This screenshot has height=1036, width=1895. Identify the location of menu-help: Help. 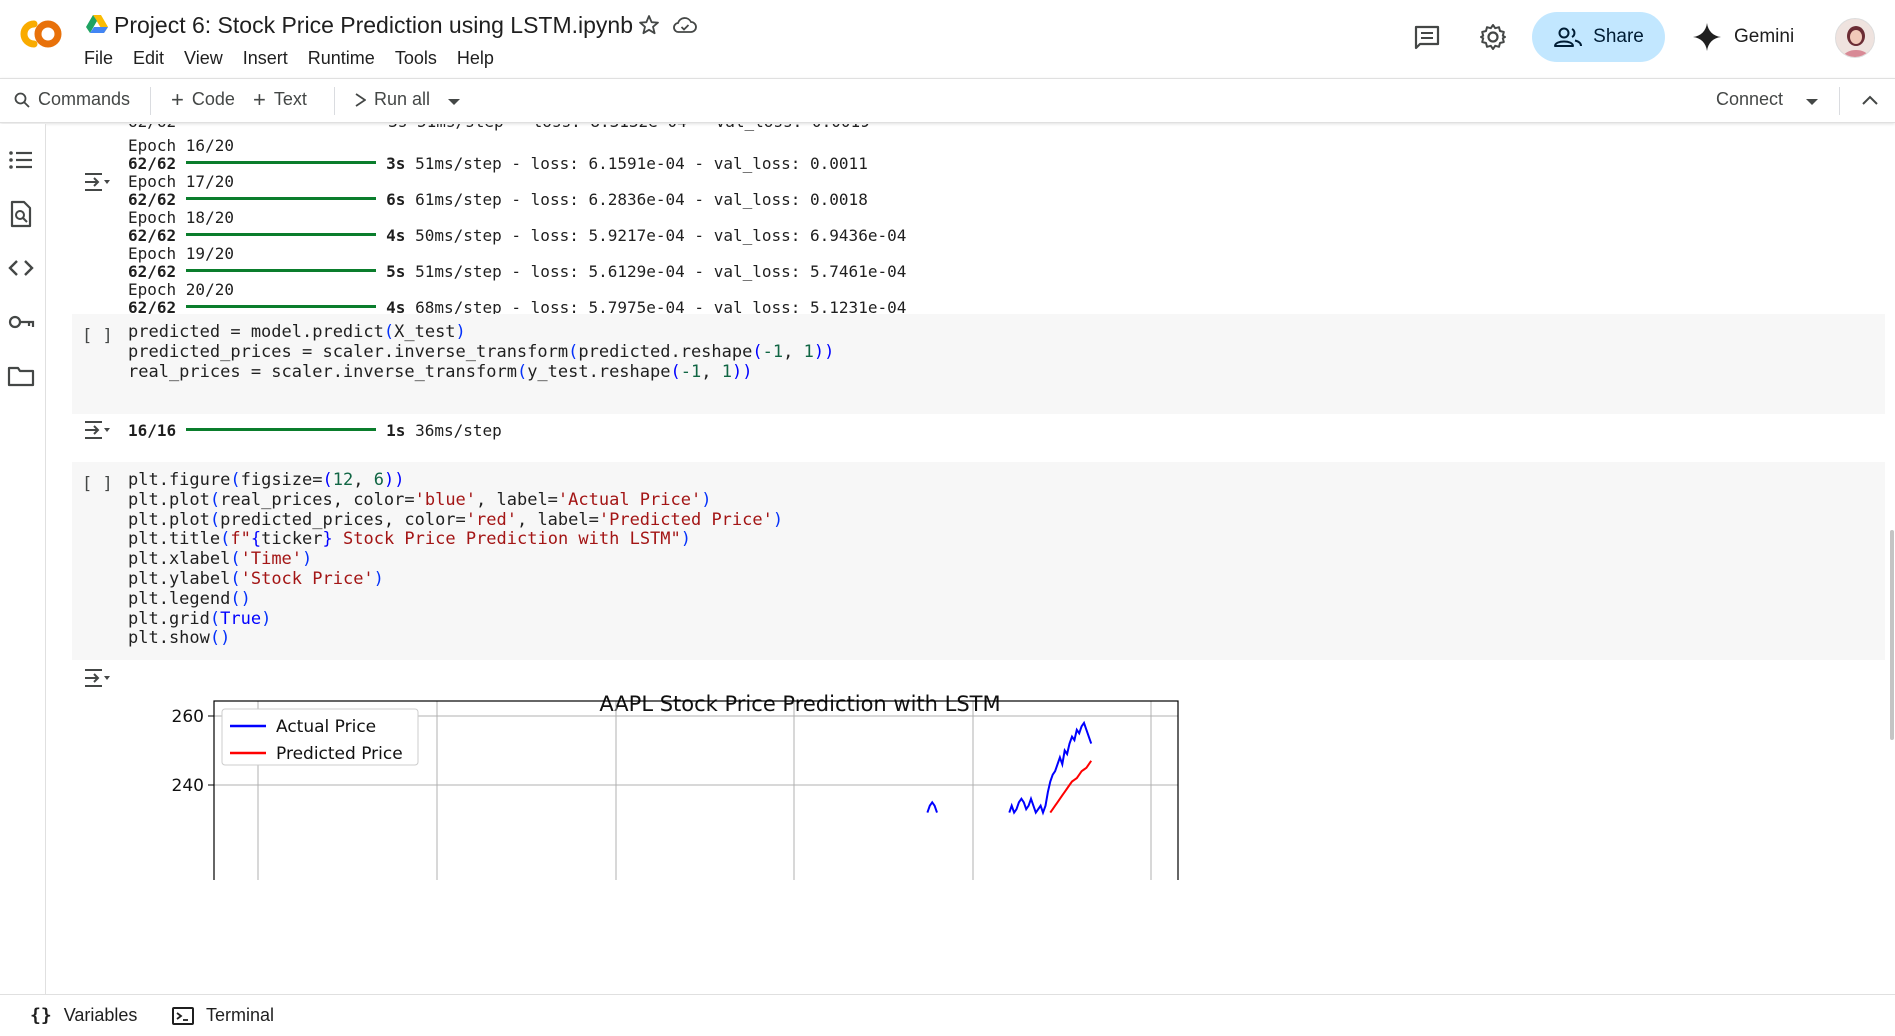
(475, 58).